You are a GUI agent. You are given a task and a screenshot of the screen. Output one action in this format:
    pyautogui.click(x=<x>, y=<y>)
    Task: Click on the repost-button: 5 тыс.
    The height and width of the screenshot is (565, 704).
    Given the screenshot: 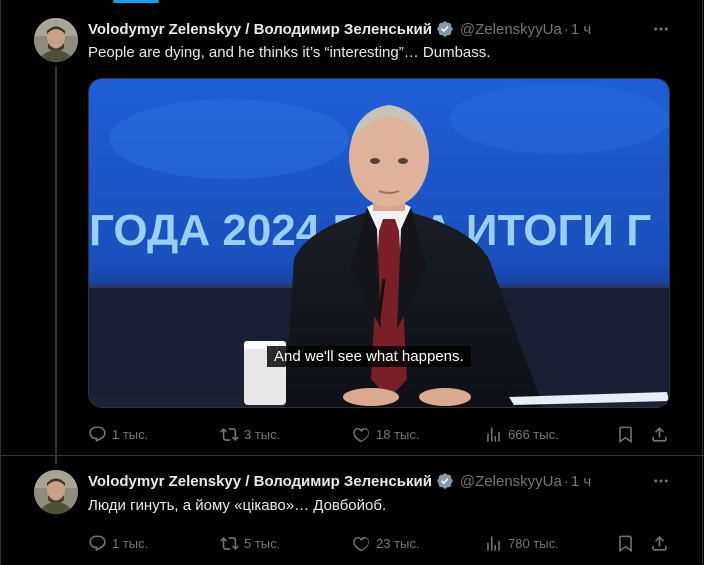 What is the action you would take?
    pyautogui.click(x=250, y=543)
    